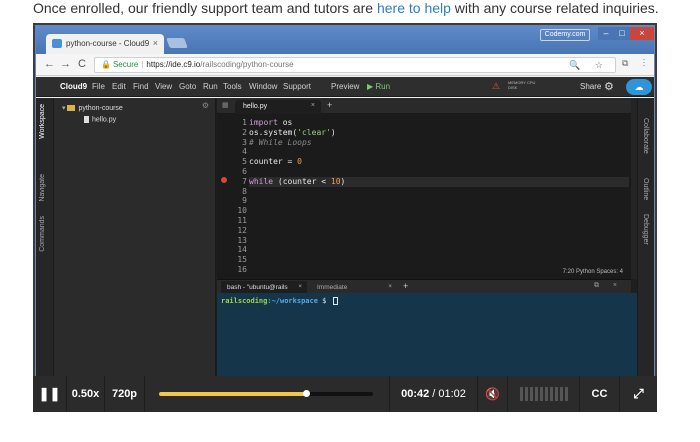 The image size is (700, 442). What do you see at coordinates (242, 230) in the screenshot?
I see `line-number: 12` at bounding box center [242, 230].